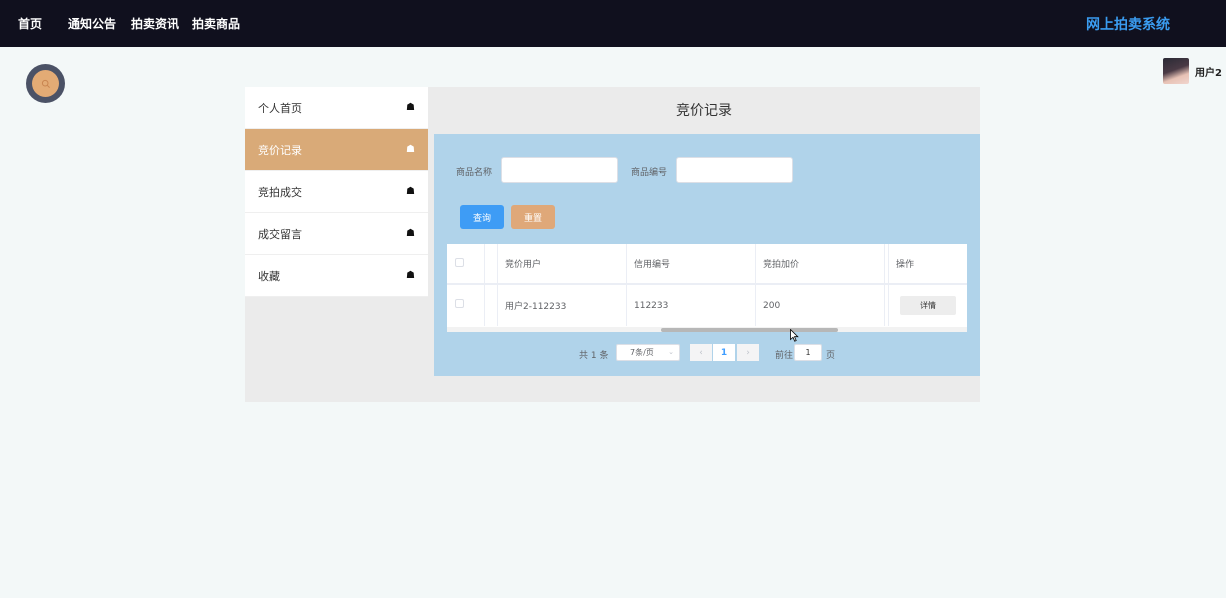 The height and width of the screenshot is (598, 1226). I want to click on pagination-total: 共 1 条, so click(594, 356).